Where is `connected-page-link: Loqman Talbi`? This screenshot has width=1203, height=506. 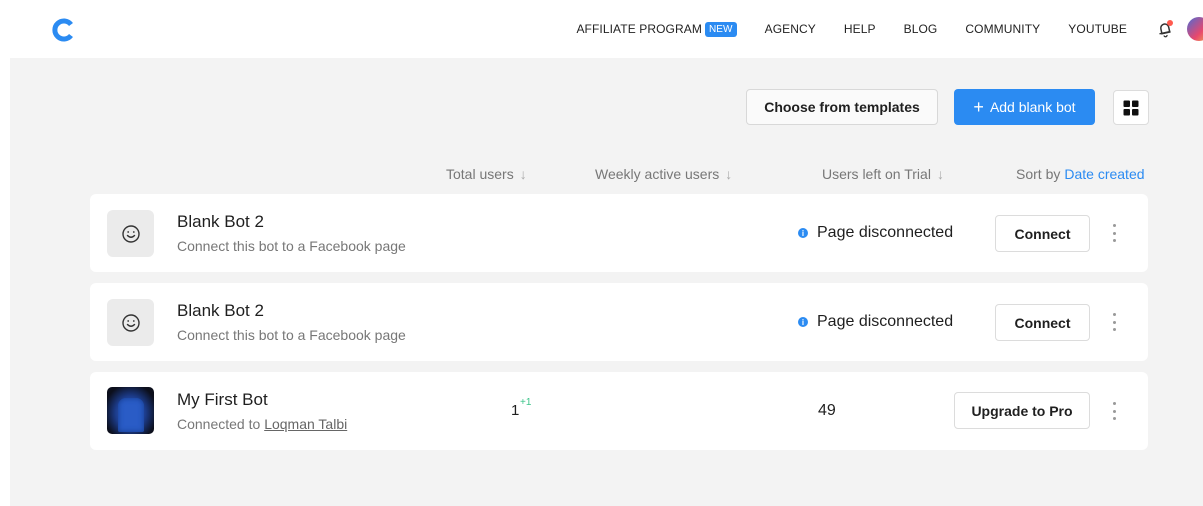 connected-page-link: Loqman Talbi is located at coordinates (305, 424).